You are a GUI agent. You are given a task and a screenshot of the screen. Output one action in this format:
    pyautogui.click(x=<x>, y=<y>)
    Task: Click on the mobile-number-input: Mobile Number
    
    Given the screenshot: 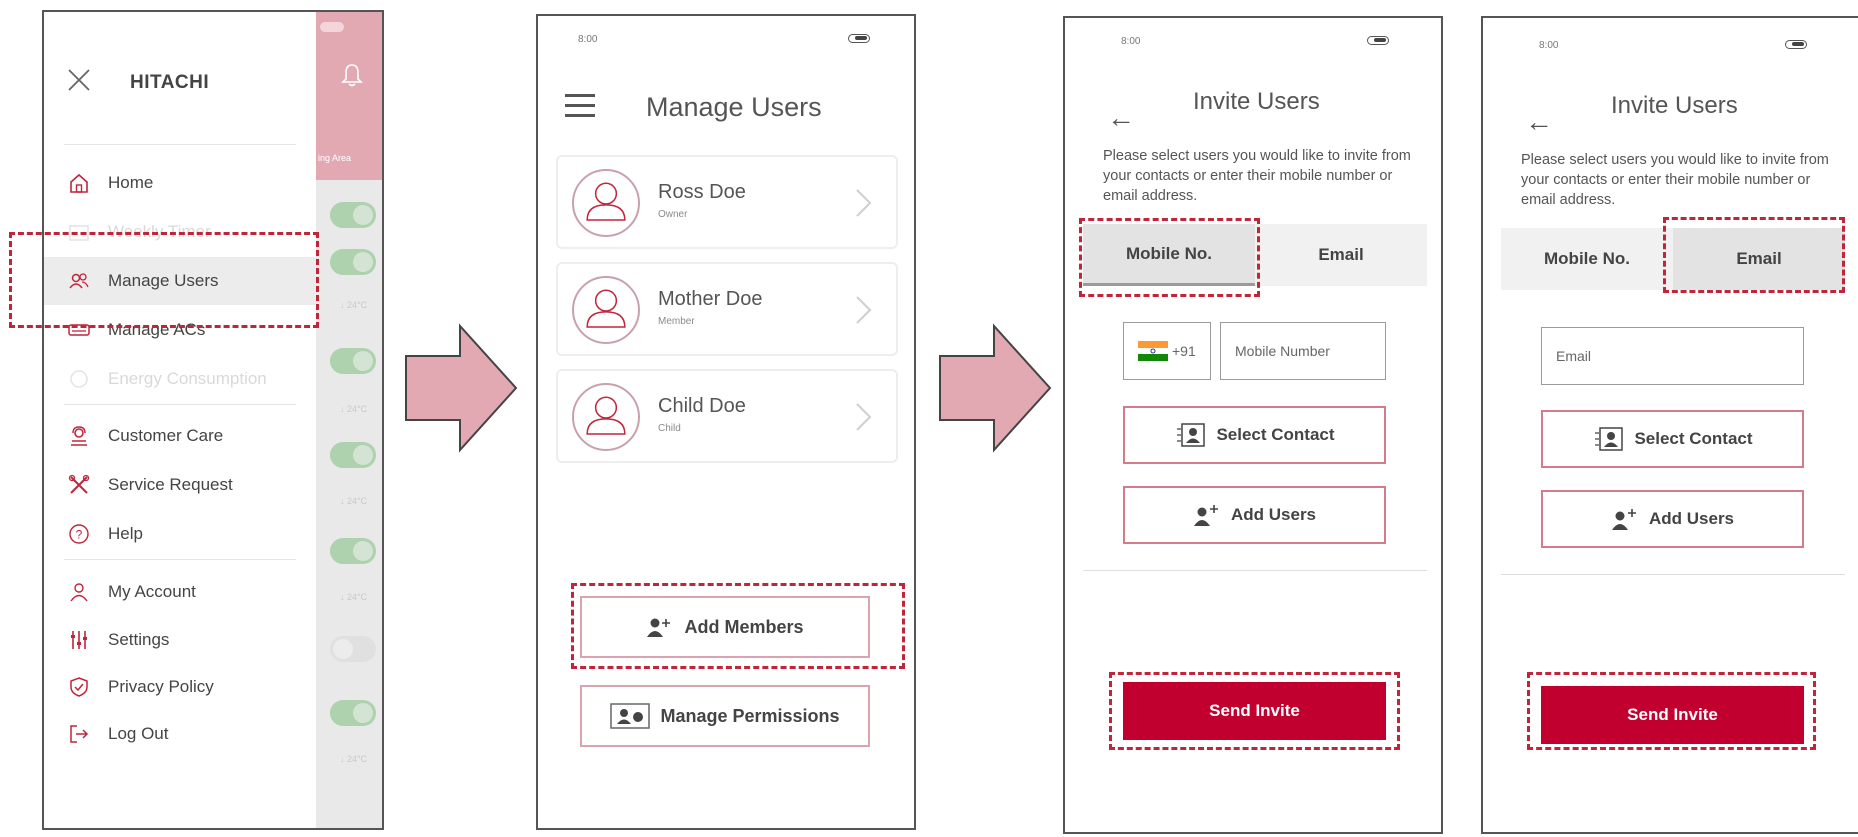 What is the action you would take?
    pyautogui.click(x=1303, y=351)
    